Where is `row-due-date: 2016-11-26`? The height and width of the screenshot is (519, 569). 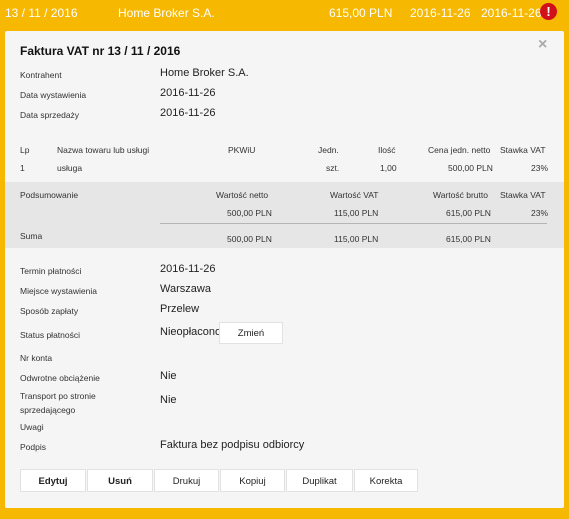 row-due-date: 2016-11-26 is located at coordinates (511, 13).